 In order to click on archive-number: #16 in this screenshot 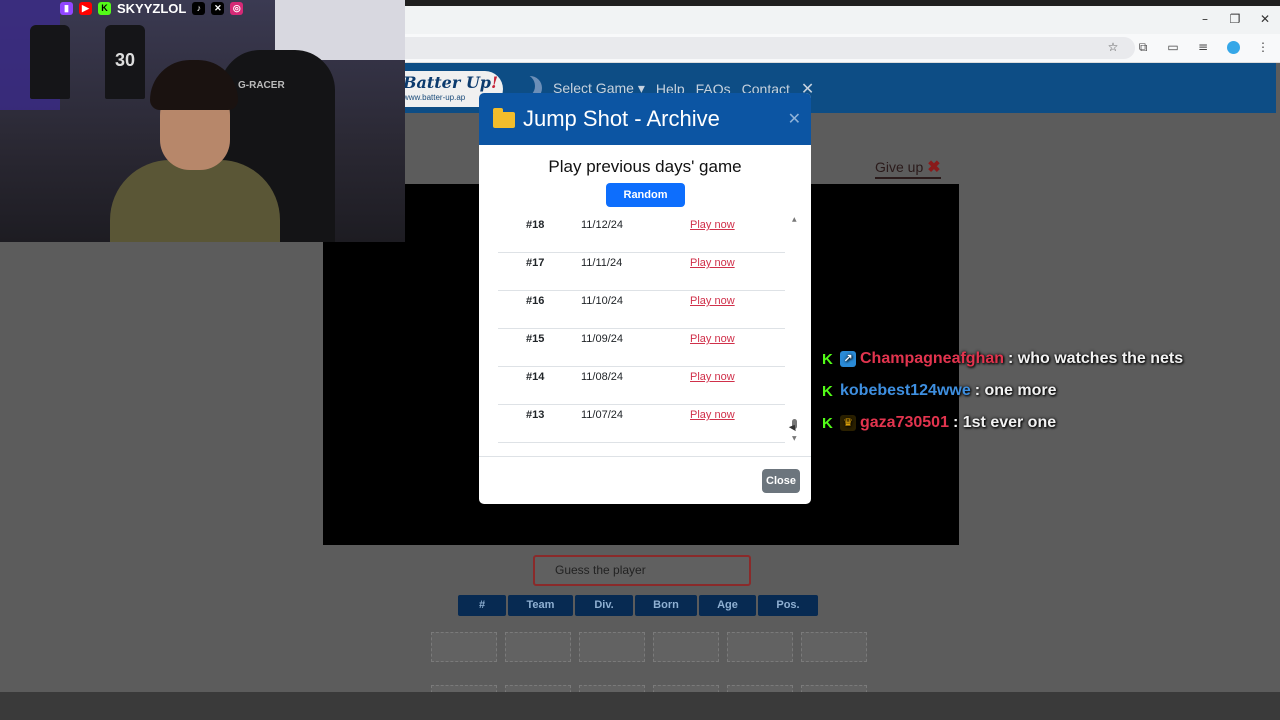, I will do `click(535, 301)`.